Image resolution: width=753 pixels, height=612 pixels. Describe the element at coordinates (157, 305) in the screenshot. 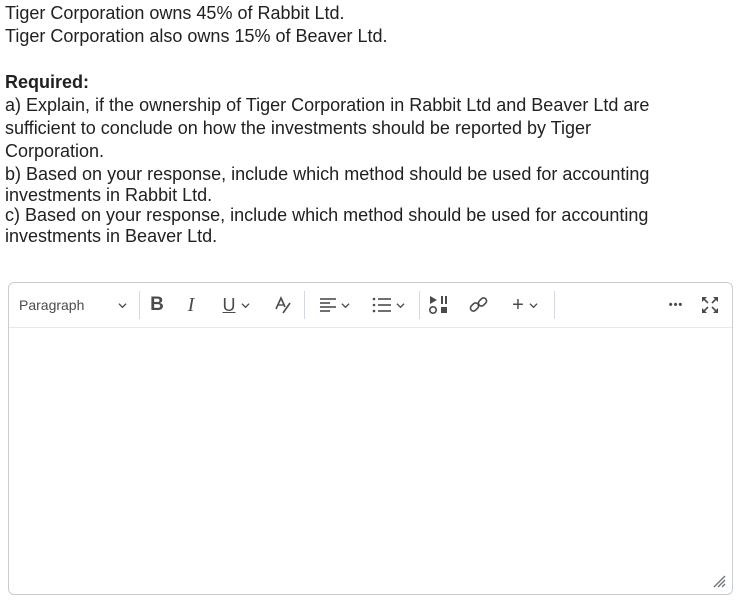

I see `bold-button: B` at that location.